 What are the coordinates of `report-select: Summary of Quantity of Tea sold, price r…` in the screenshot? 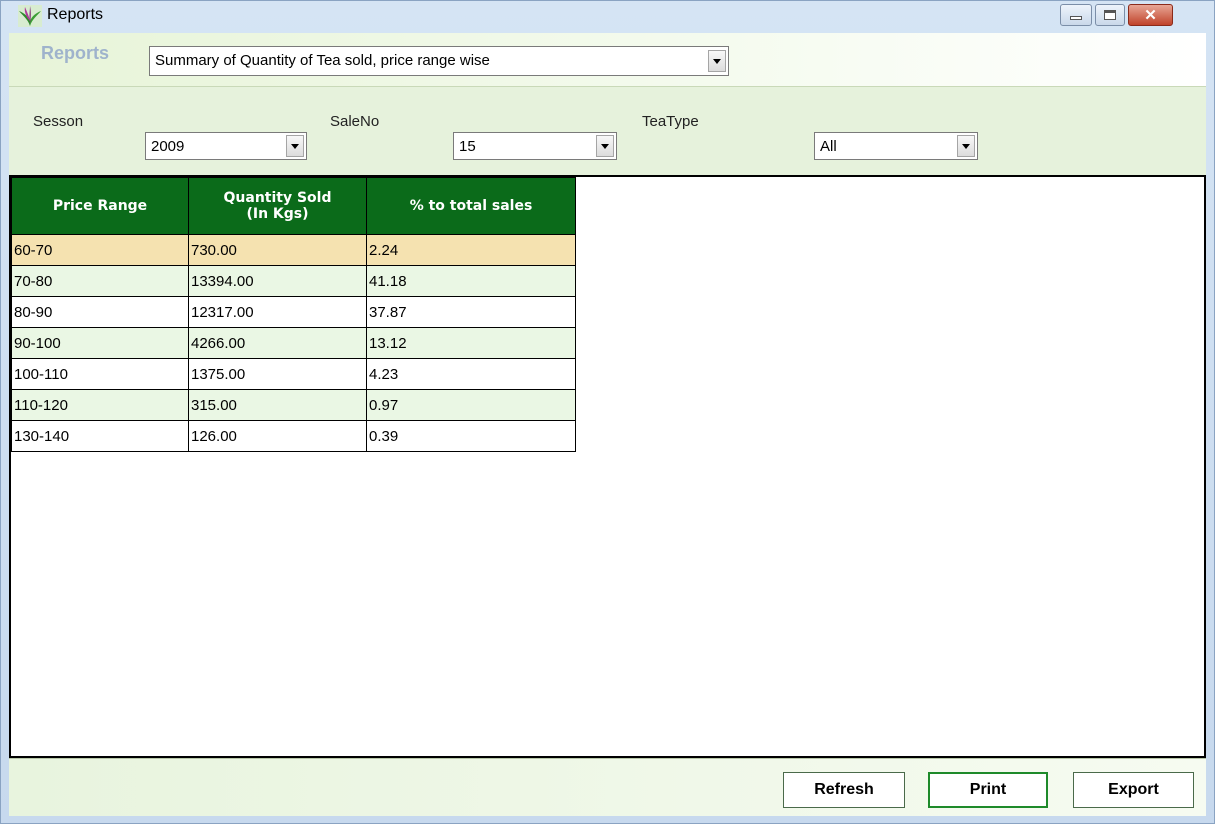 It's located at (439, 61).